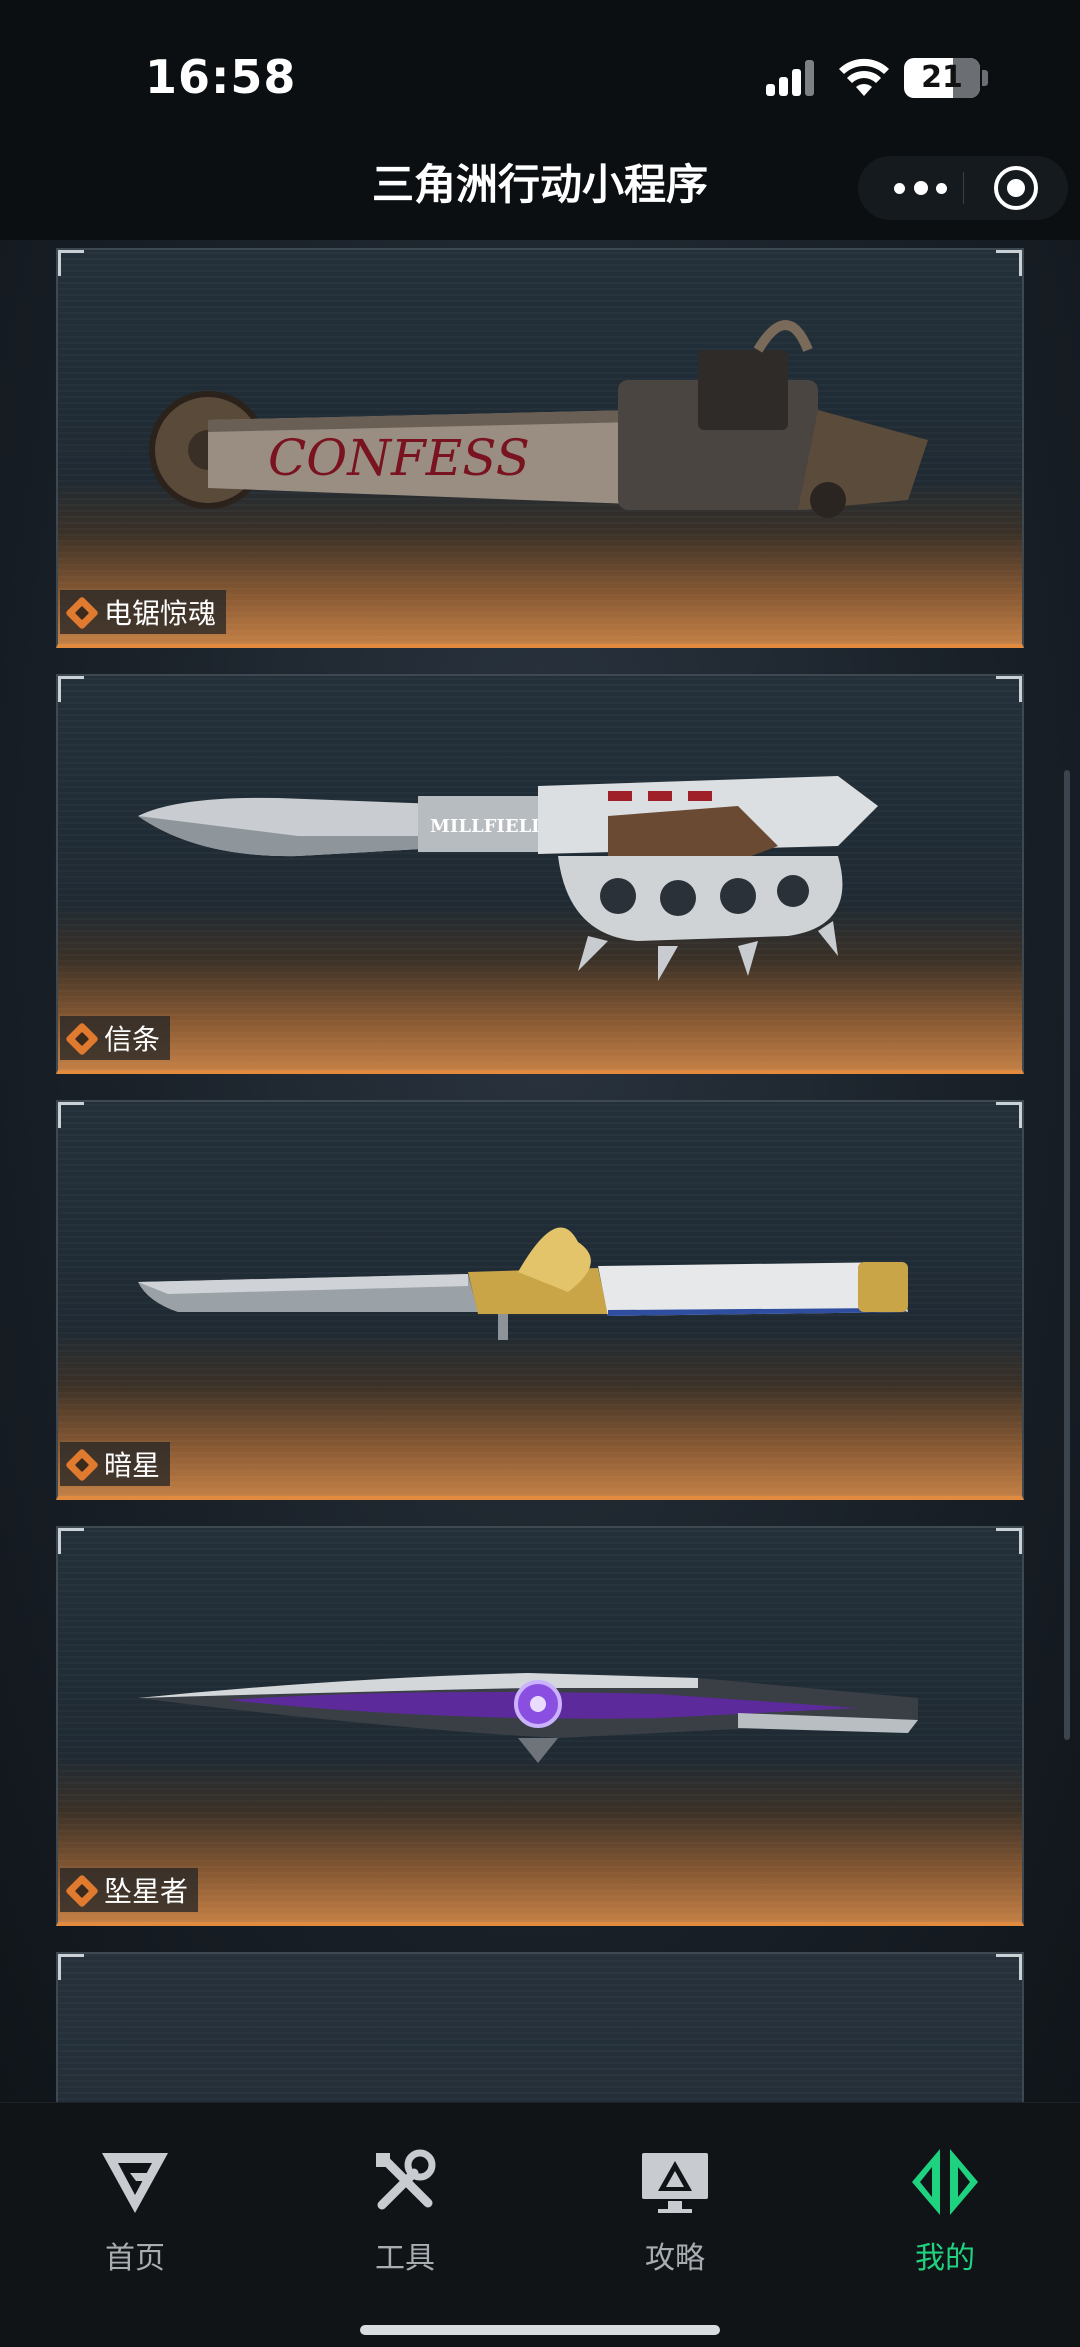  I want to click on battery-level: 21, so click(942, 77).